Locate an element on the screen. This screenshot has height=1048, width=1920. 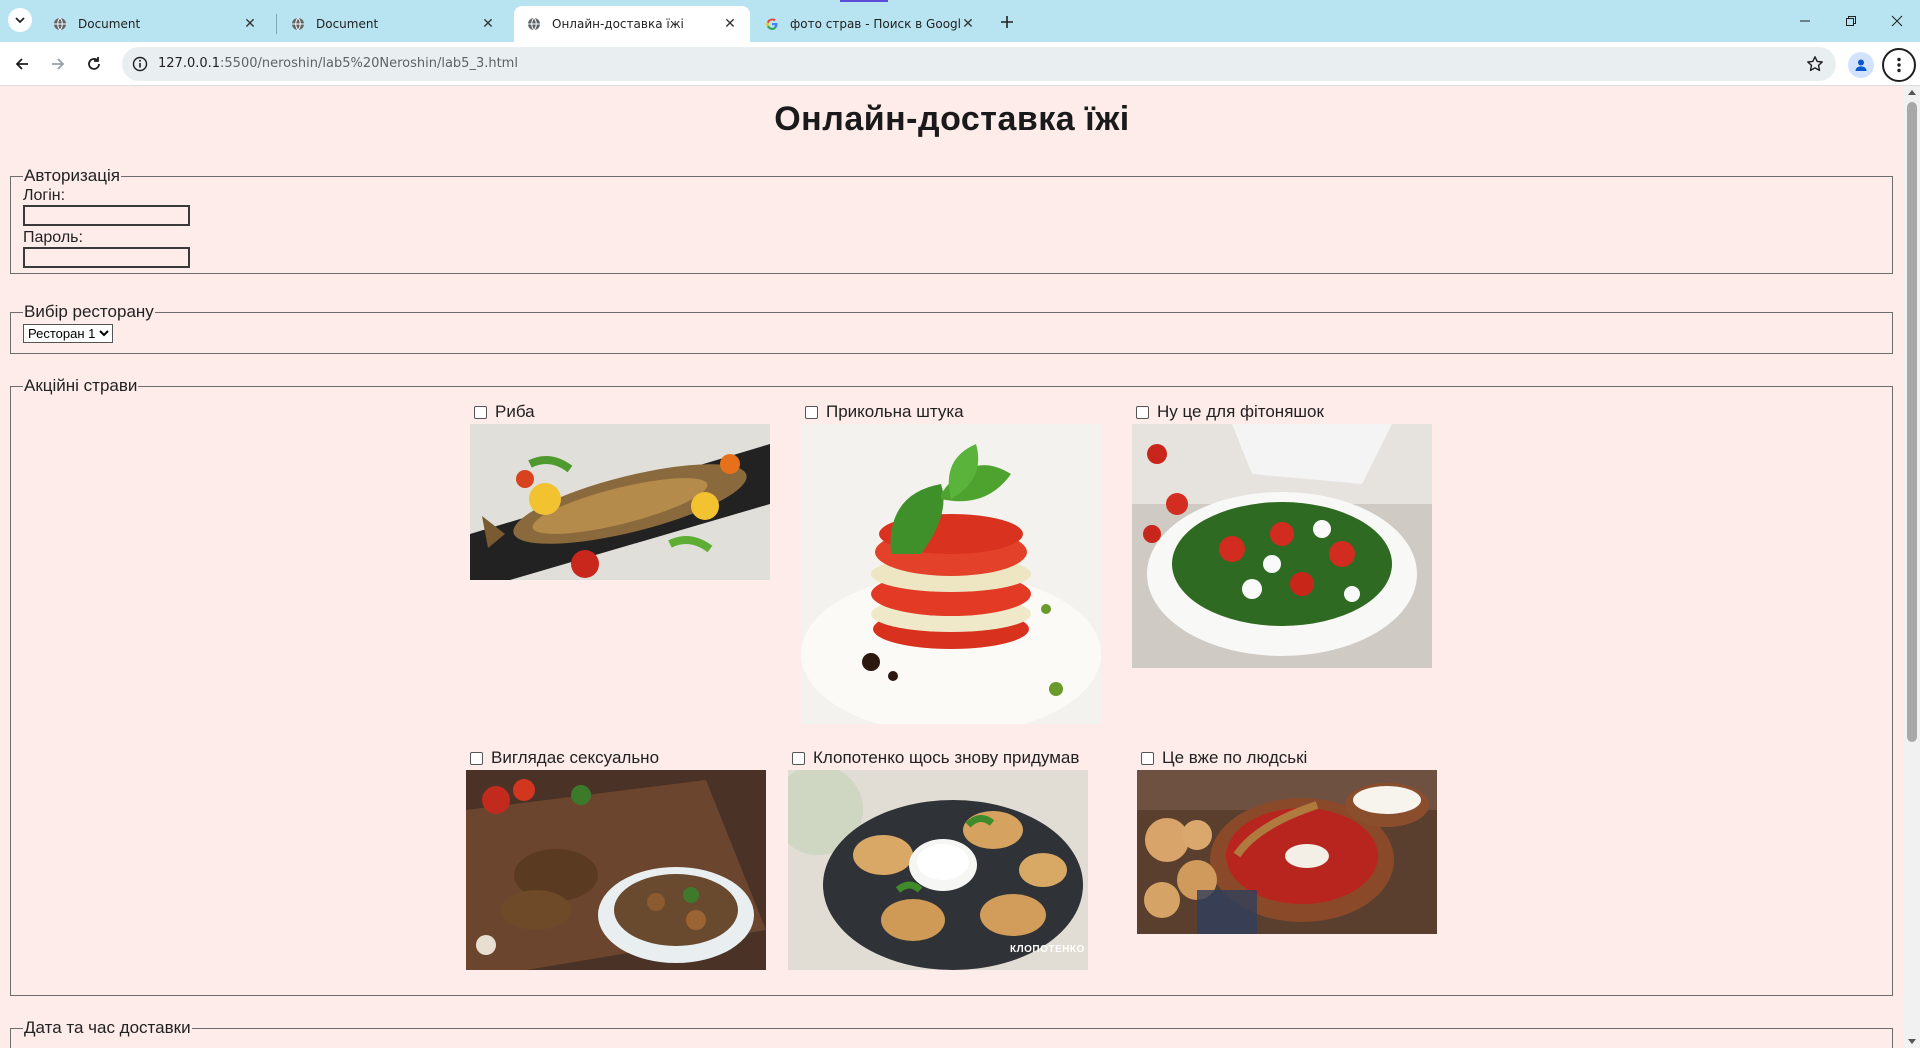
tab-title: Онлайн-доставка їжі is located at coordinates (618, 24).